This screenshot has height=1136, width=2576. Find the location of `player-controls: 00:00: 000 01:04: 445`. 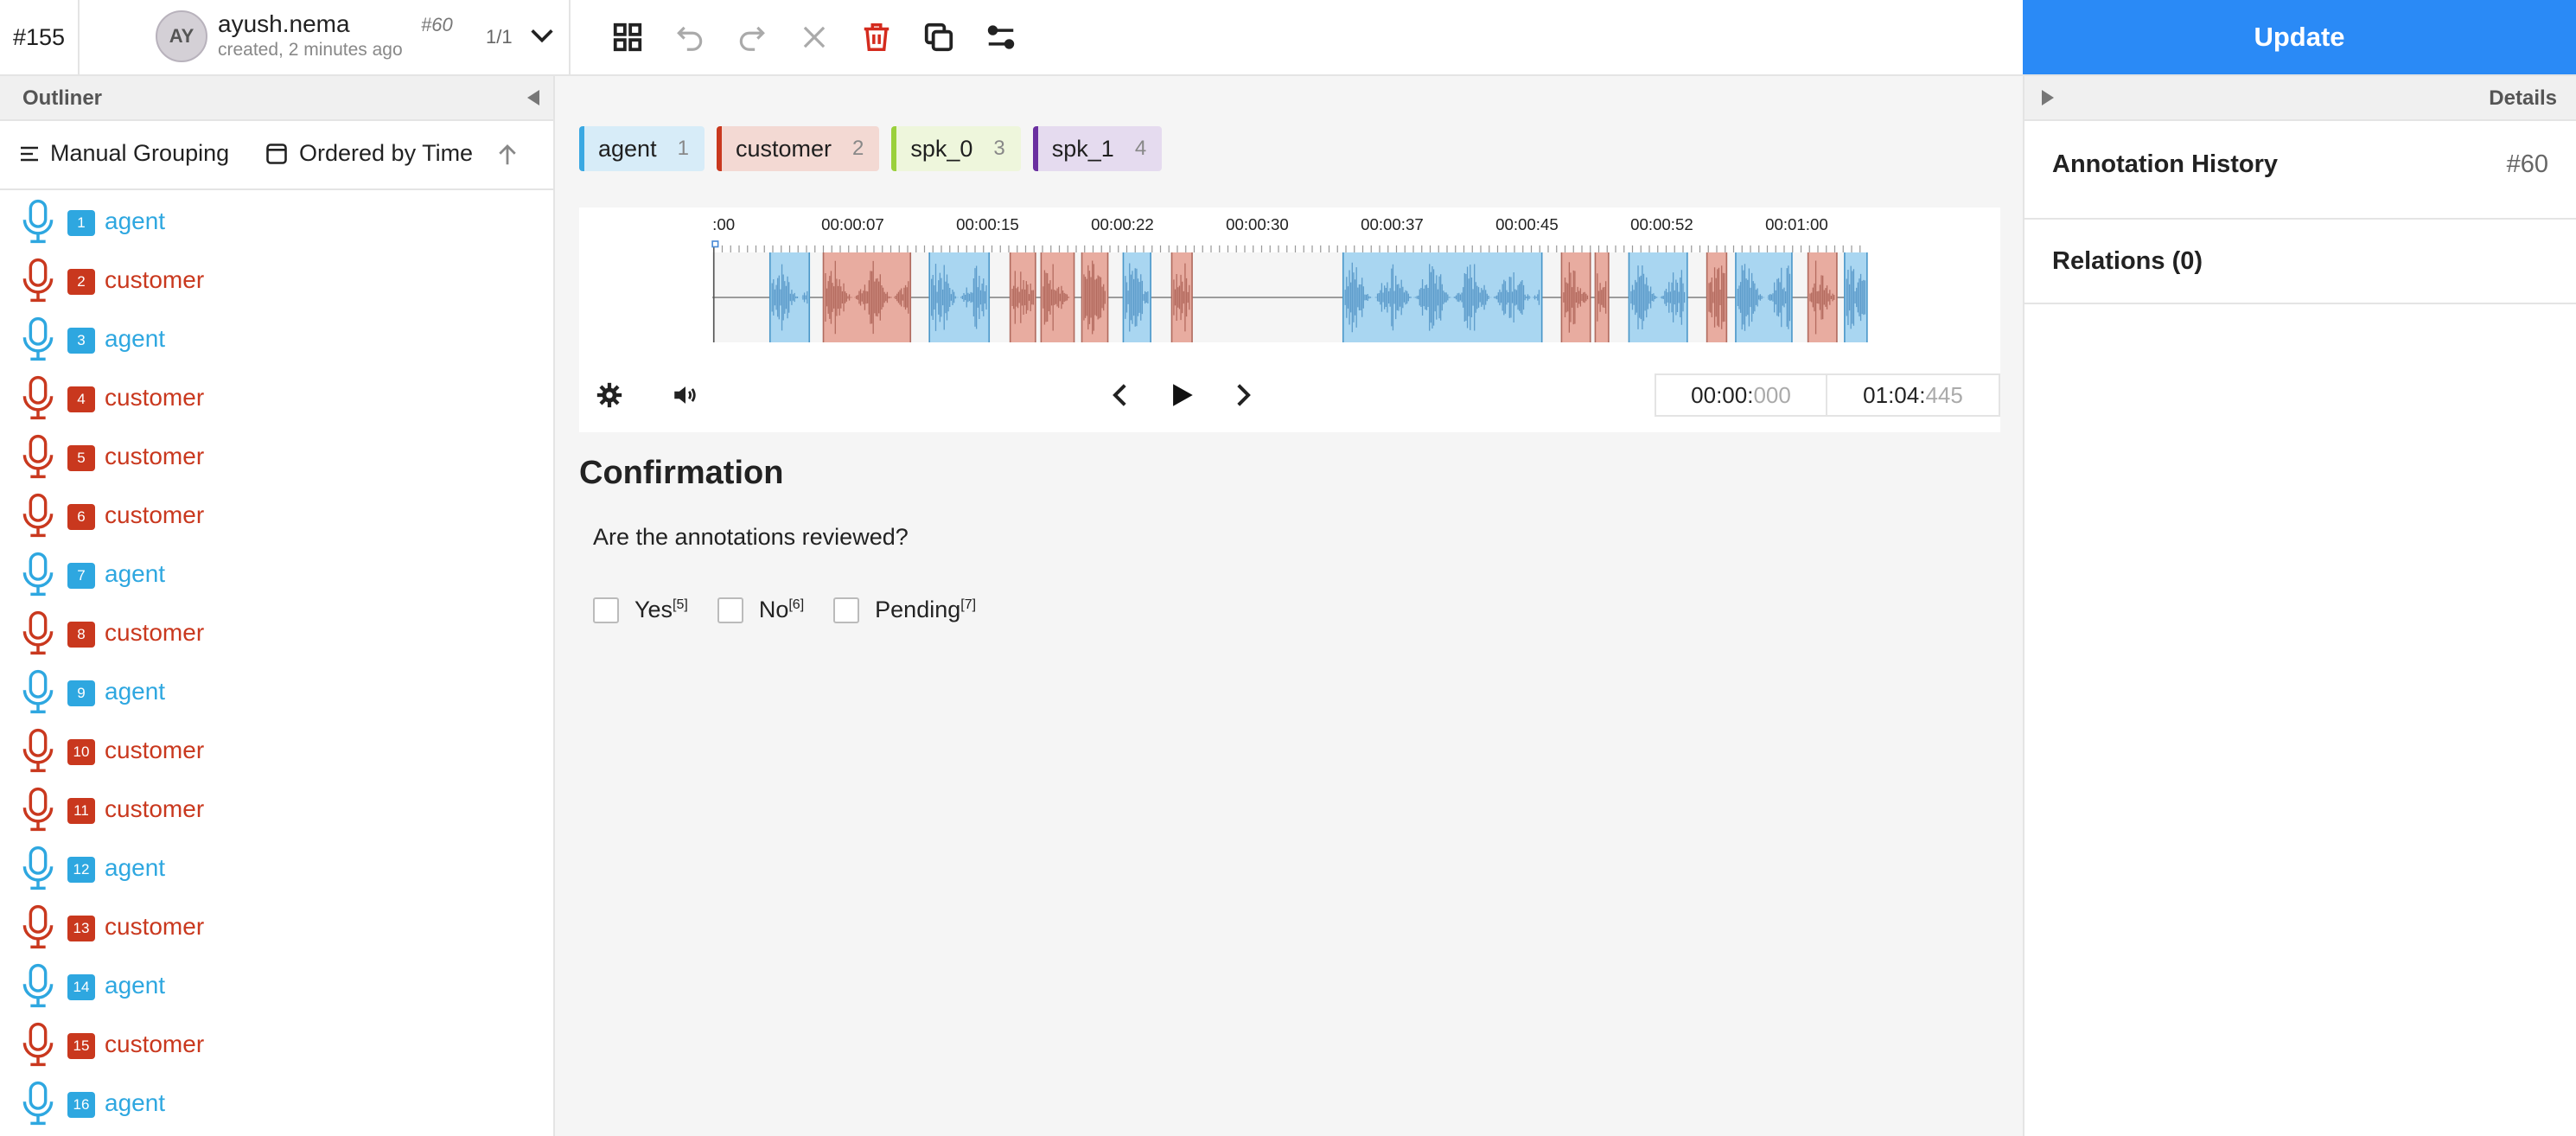

player-controls: 00:00: 000 01:04: 445 is located at coordinates (1289, 395).